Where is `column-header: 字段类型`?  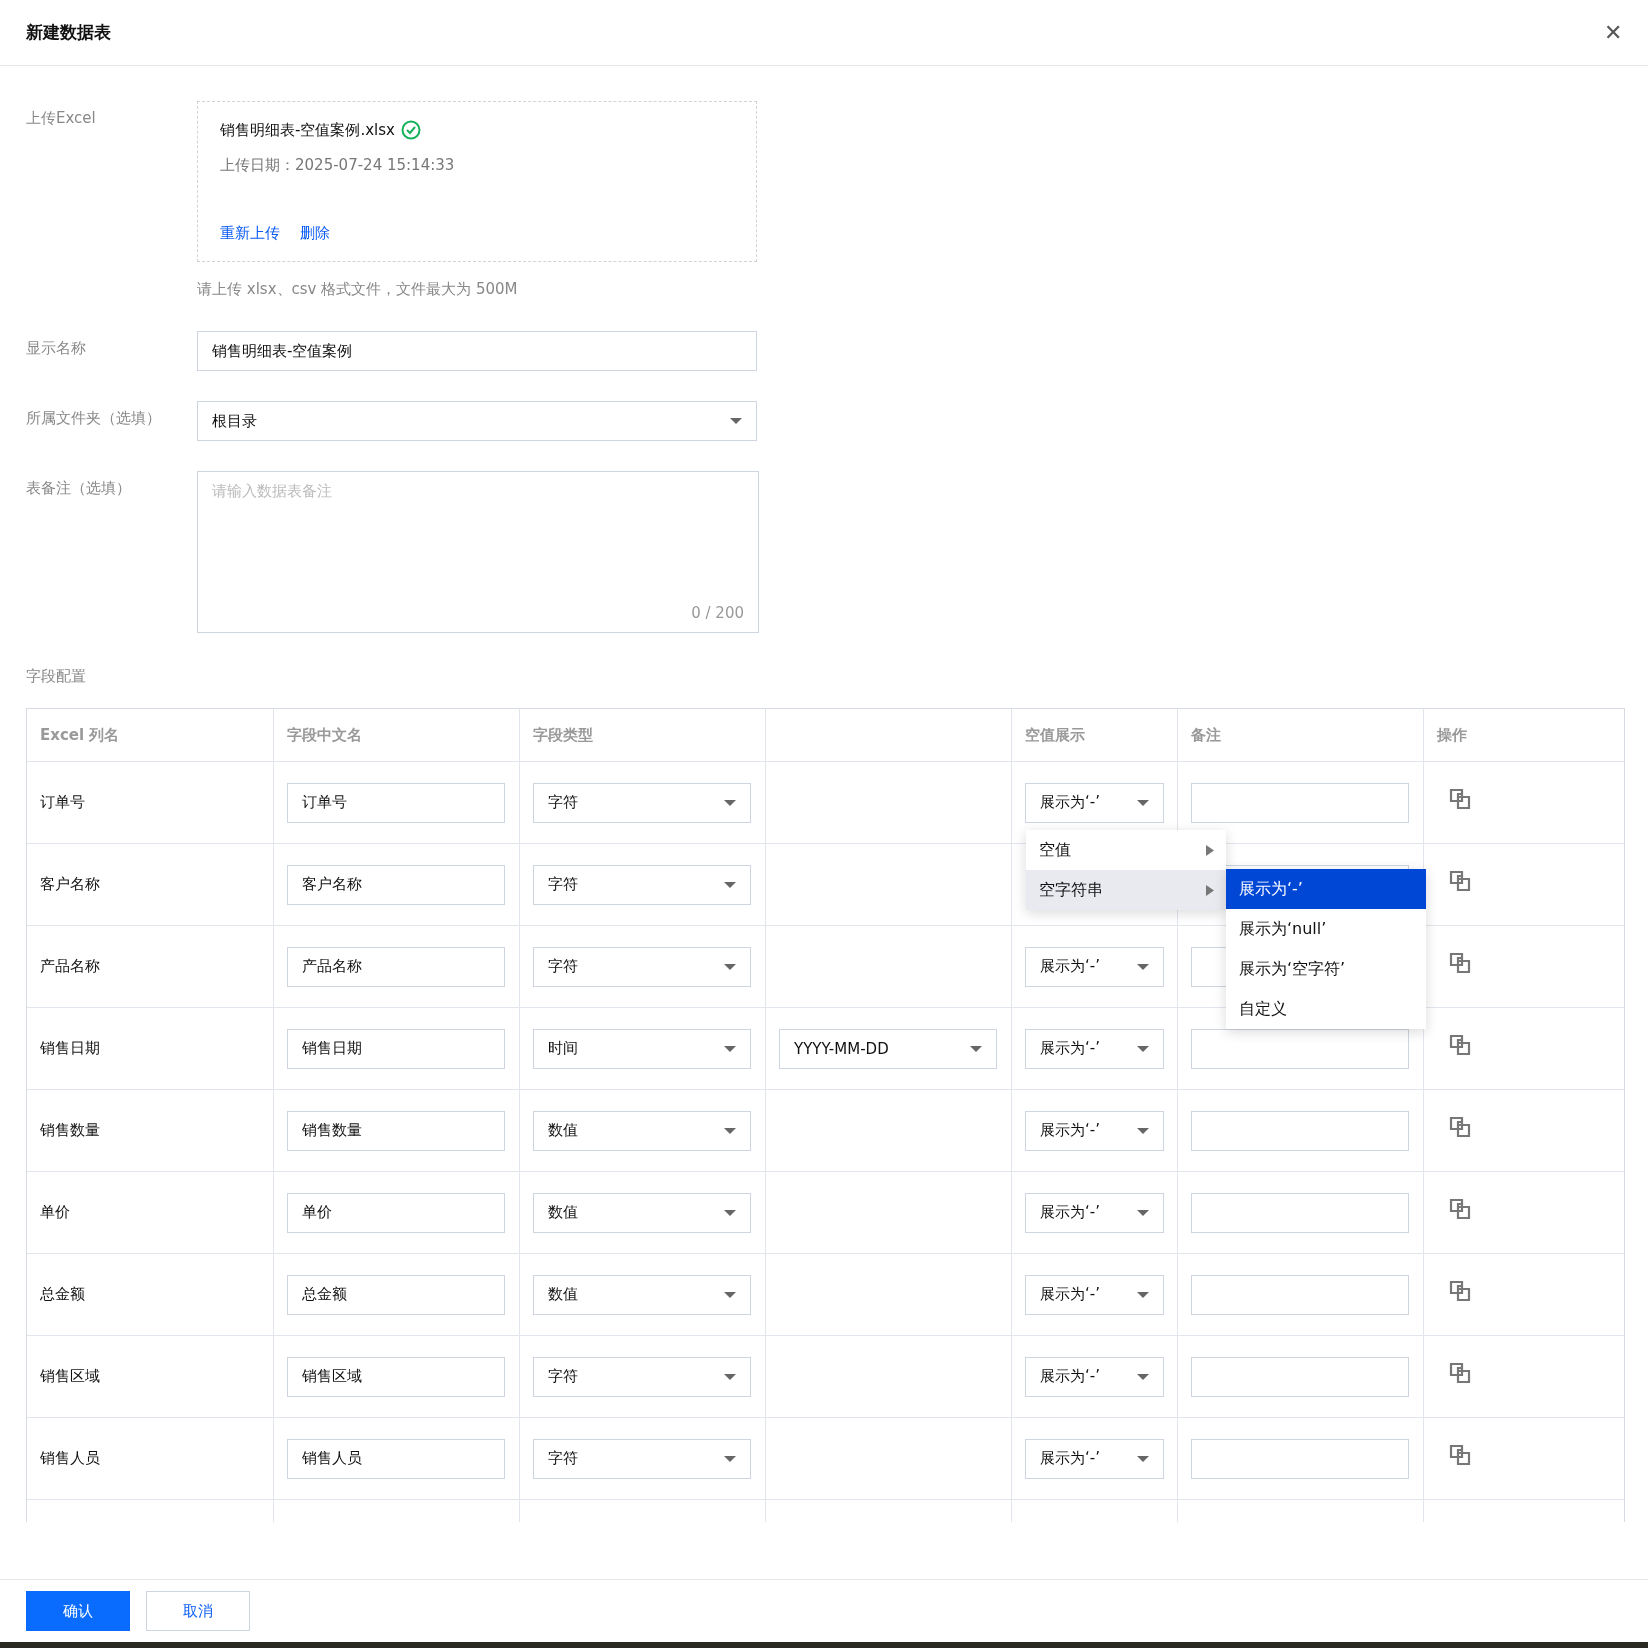
column-header: 字段类型 is located at coordinates (563, 735).